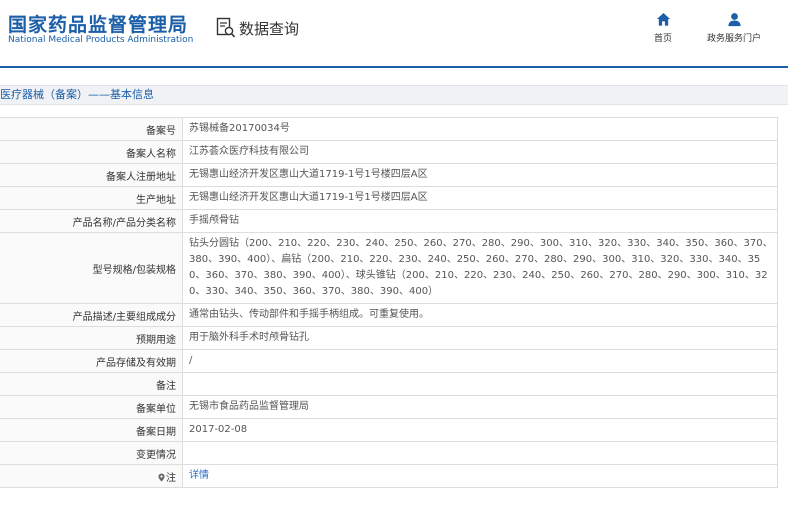 The image size is (788, 510). Describe the element at coordinates (480, 338) in the screenshot. I see `field-value: 用于脑外科手术时颅骨钻孔` at that location.